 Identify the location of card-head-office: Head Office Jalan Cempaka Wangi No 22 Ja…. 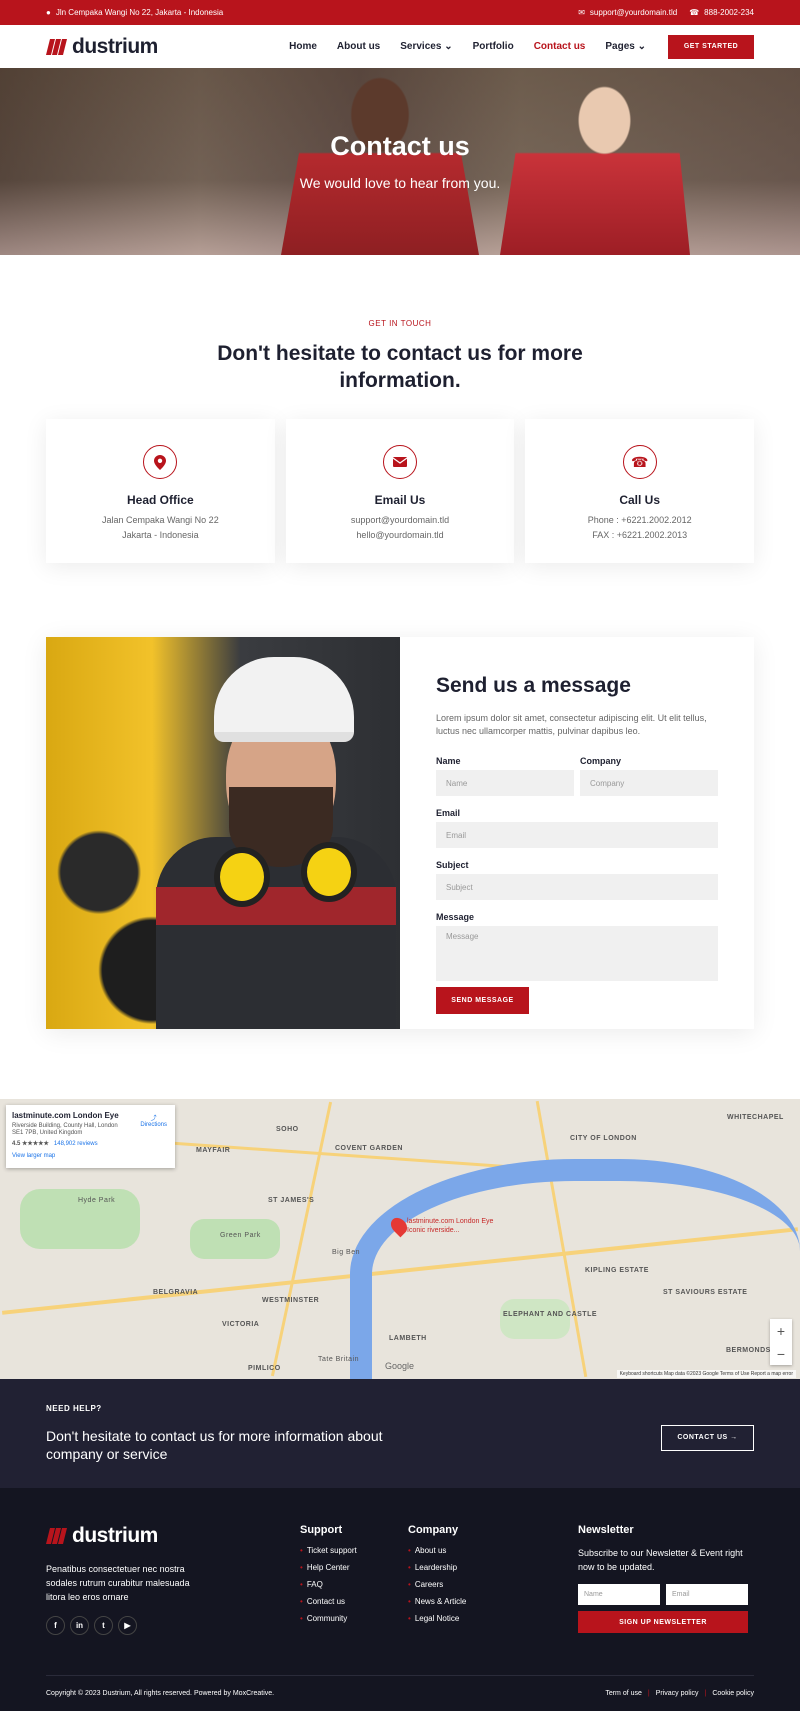
(160, 491).